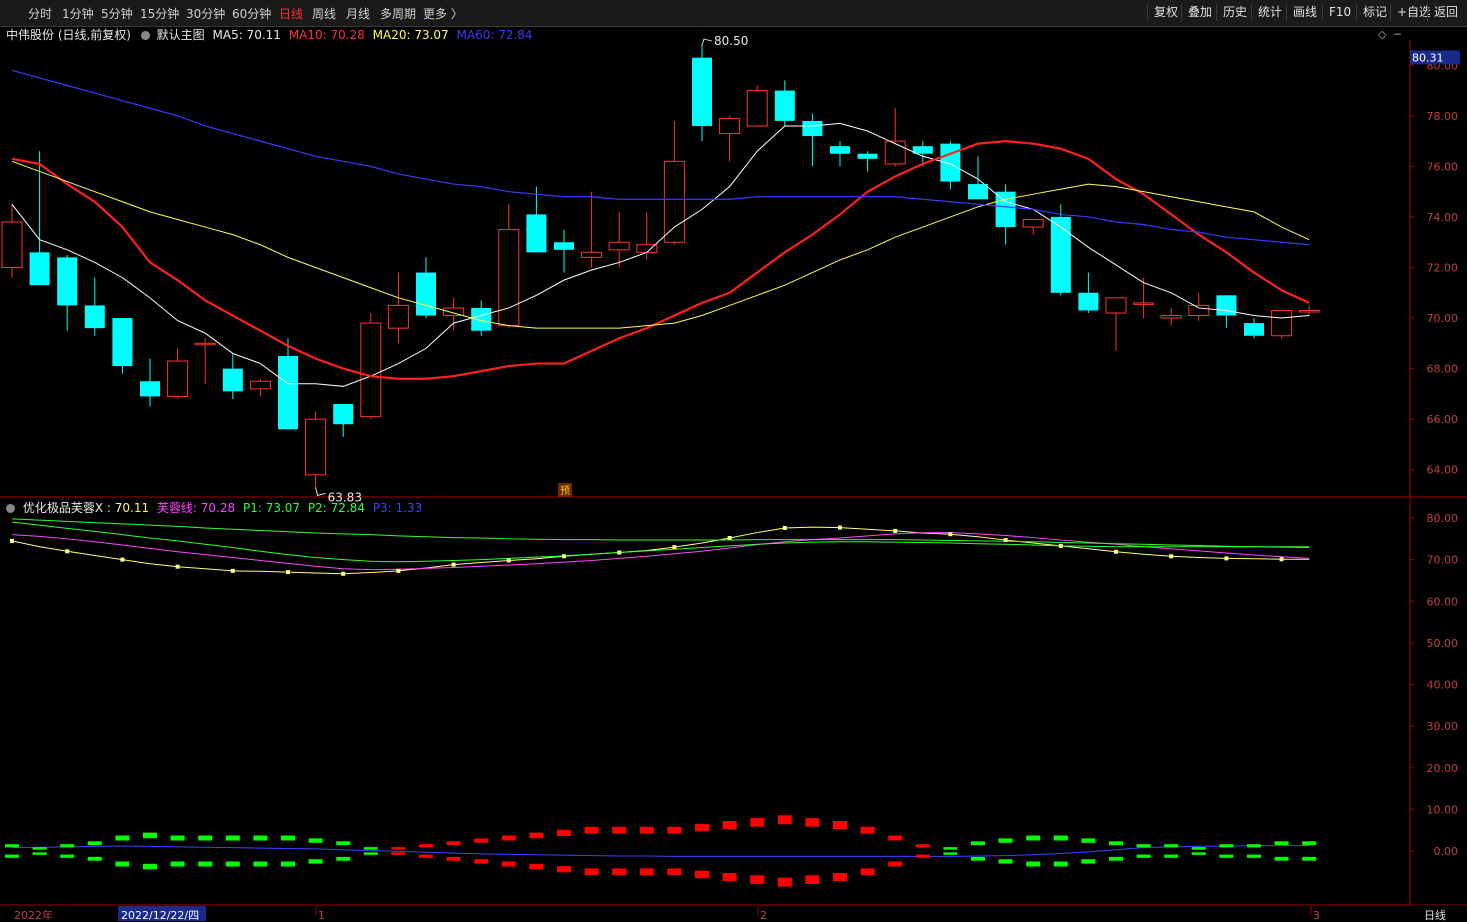 The width and height of the screenshot is (1467, 922). What do you see at coordinates (1443, 809) in the screenshot?
I see `indicator-tick-label: 10.00` at bounding box center [1443, 809].